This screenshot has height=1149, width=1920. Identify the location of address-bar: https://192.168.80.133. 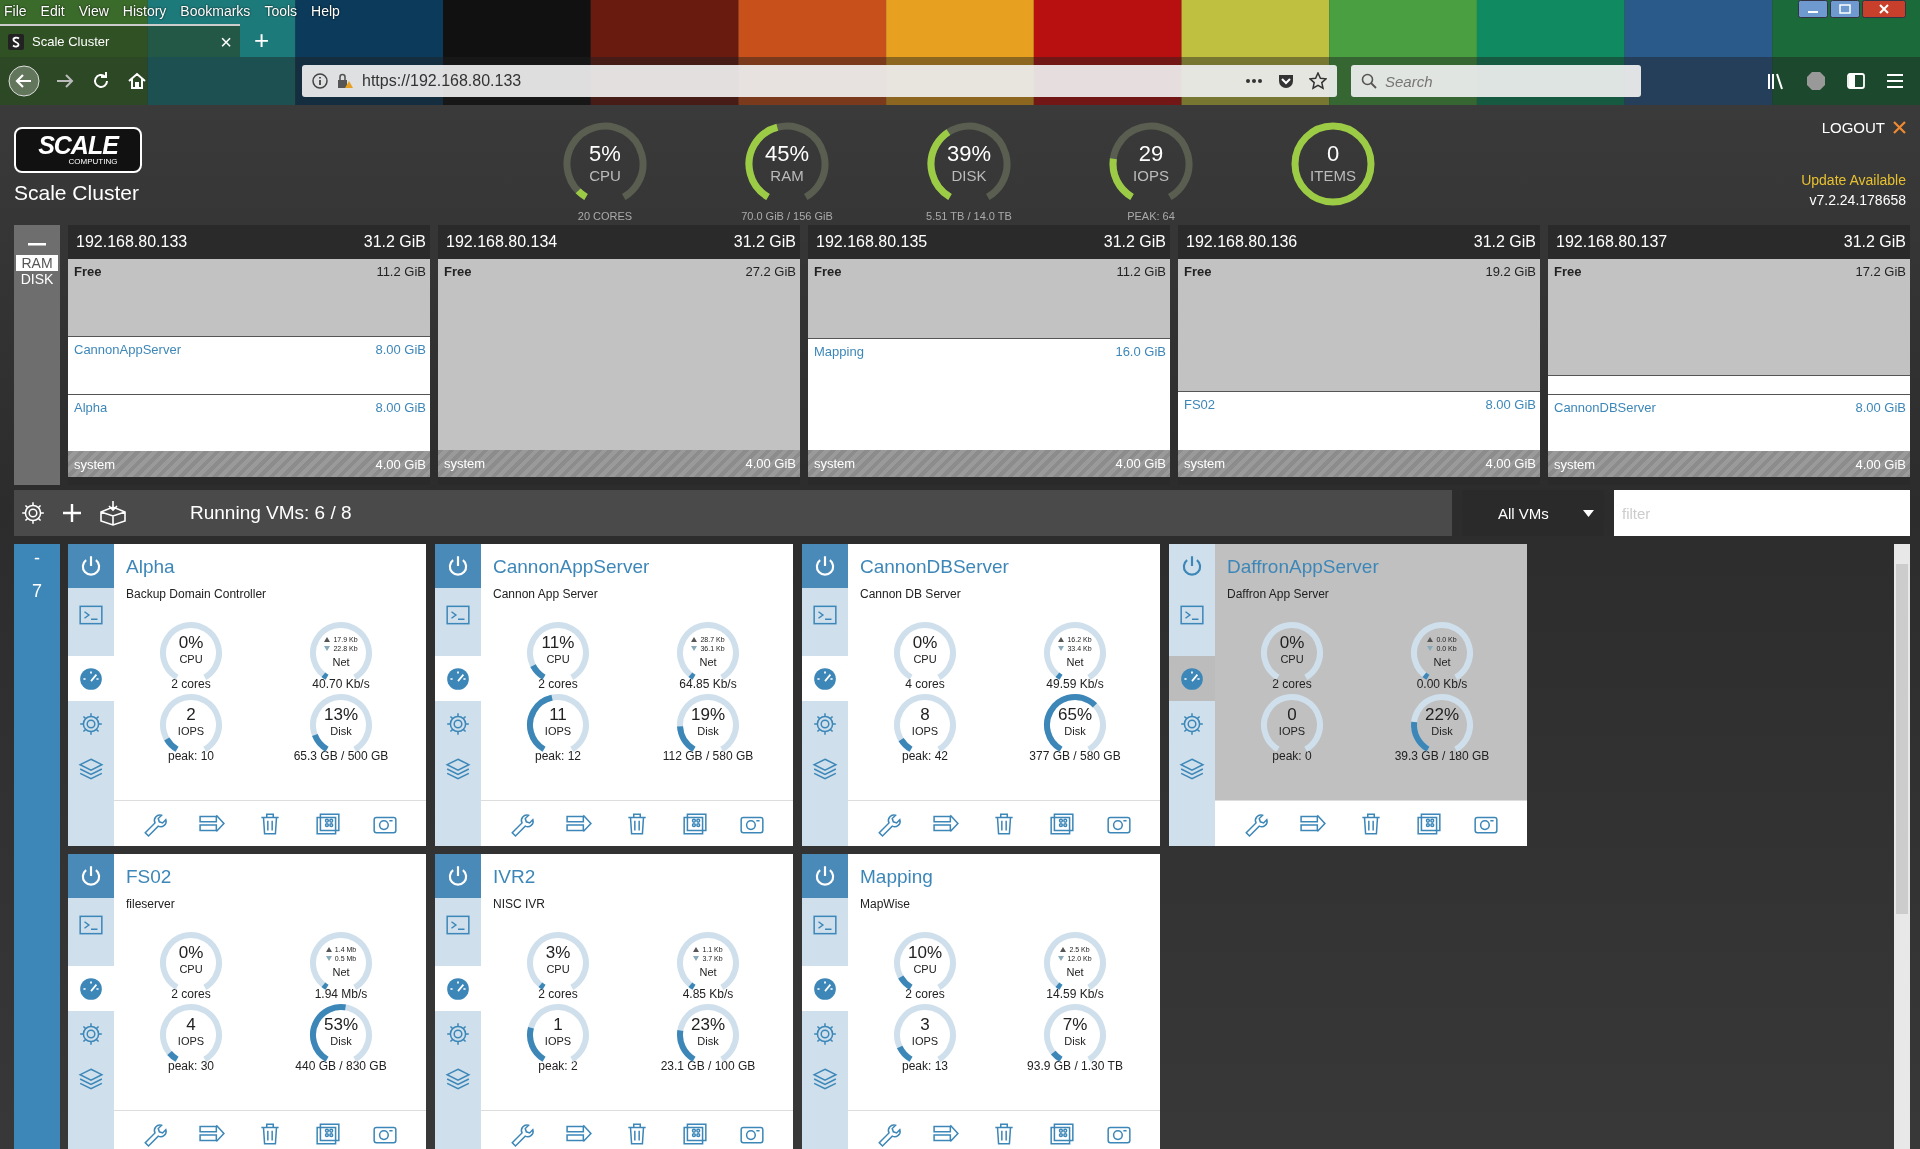
(819, 81).